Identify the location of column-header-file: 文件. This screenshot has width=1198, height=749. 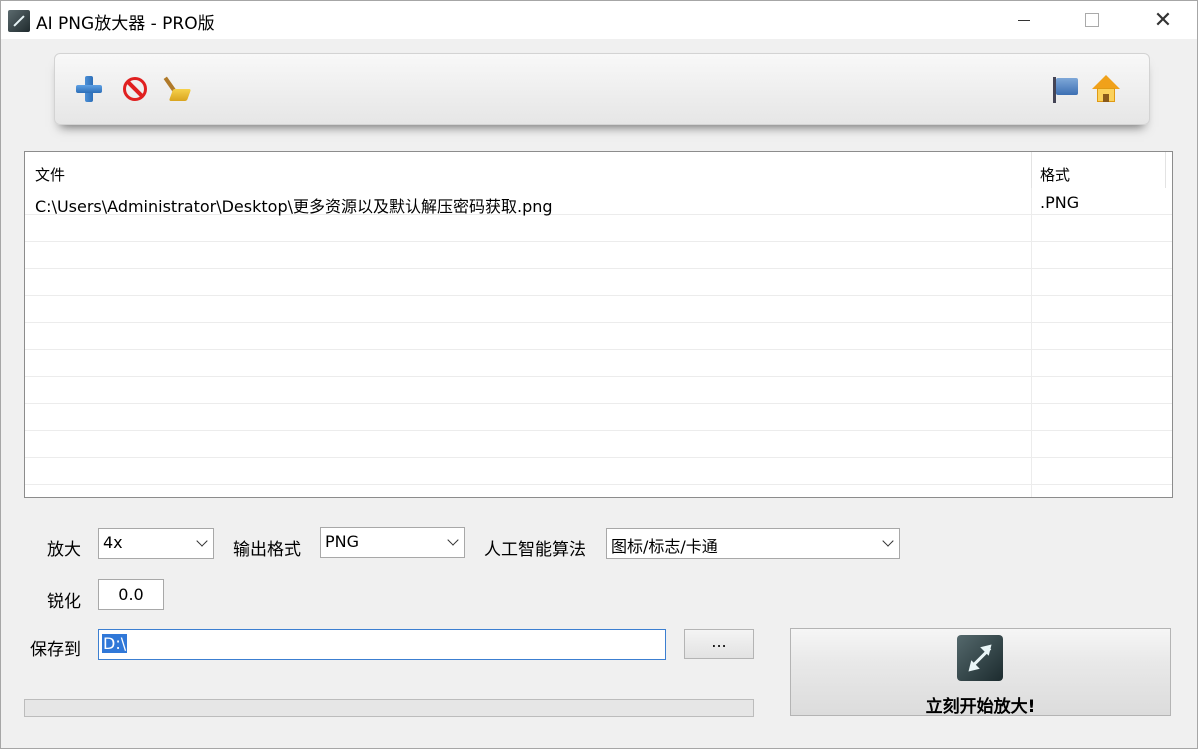
(50, 174).